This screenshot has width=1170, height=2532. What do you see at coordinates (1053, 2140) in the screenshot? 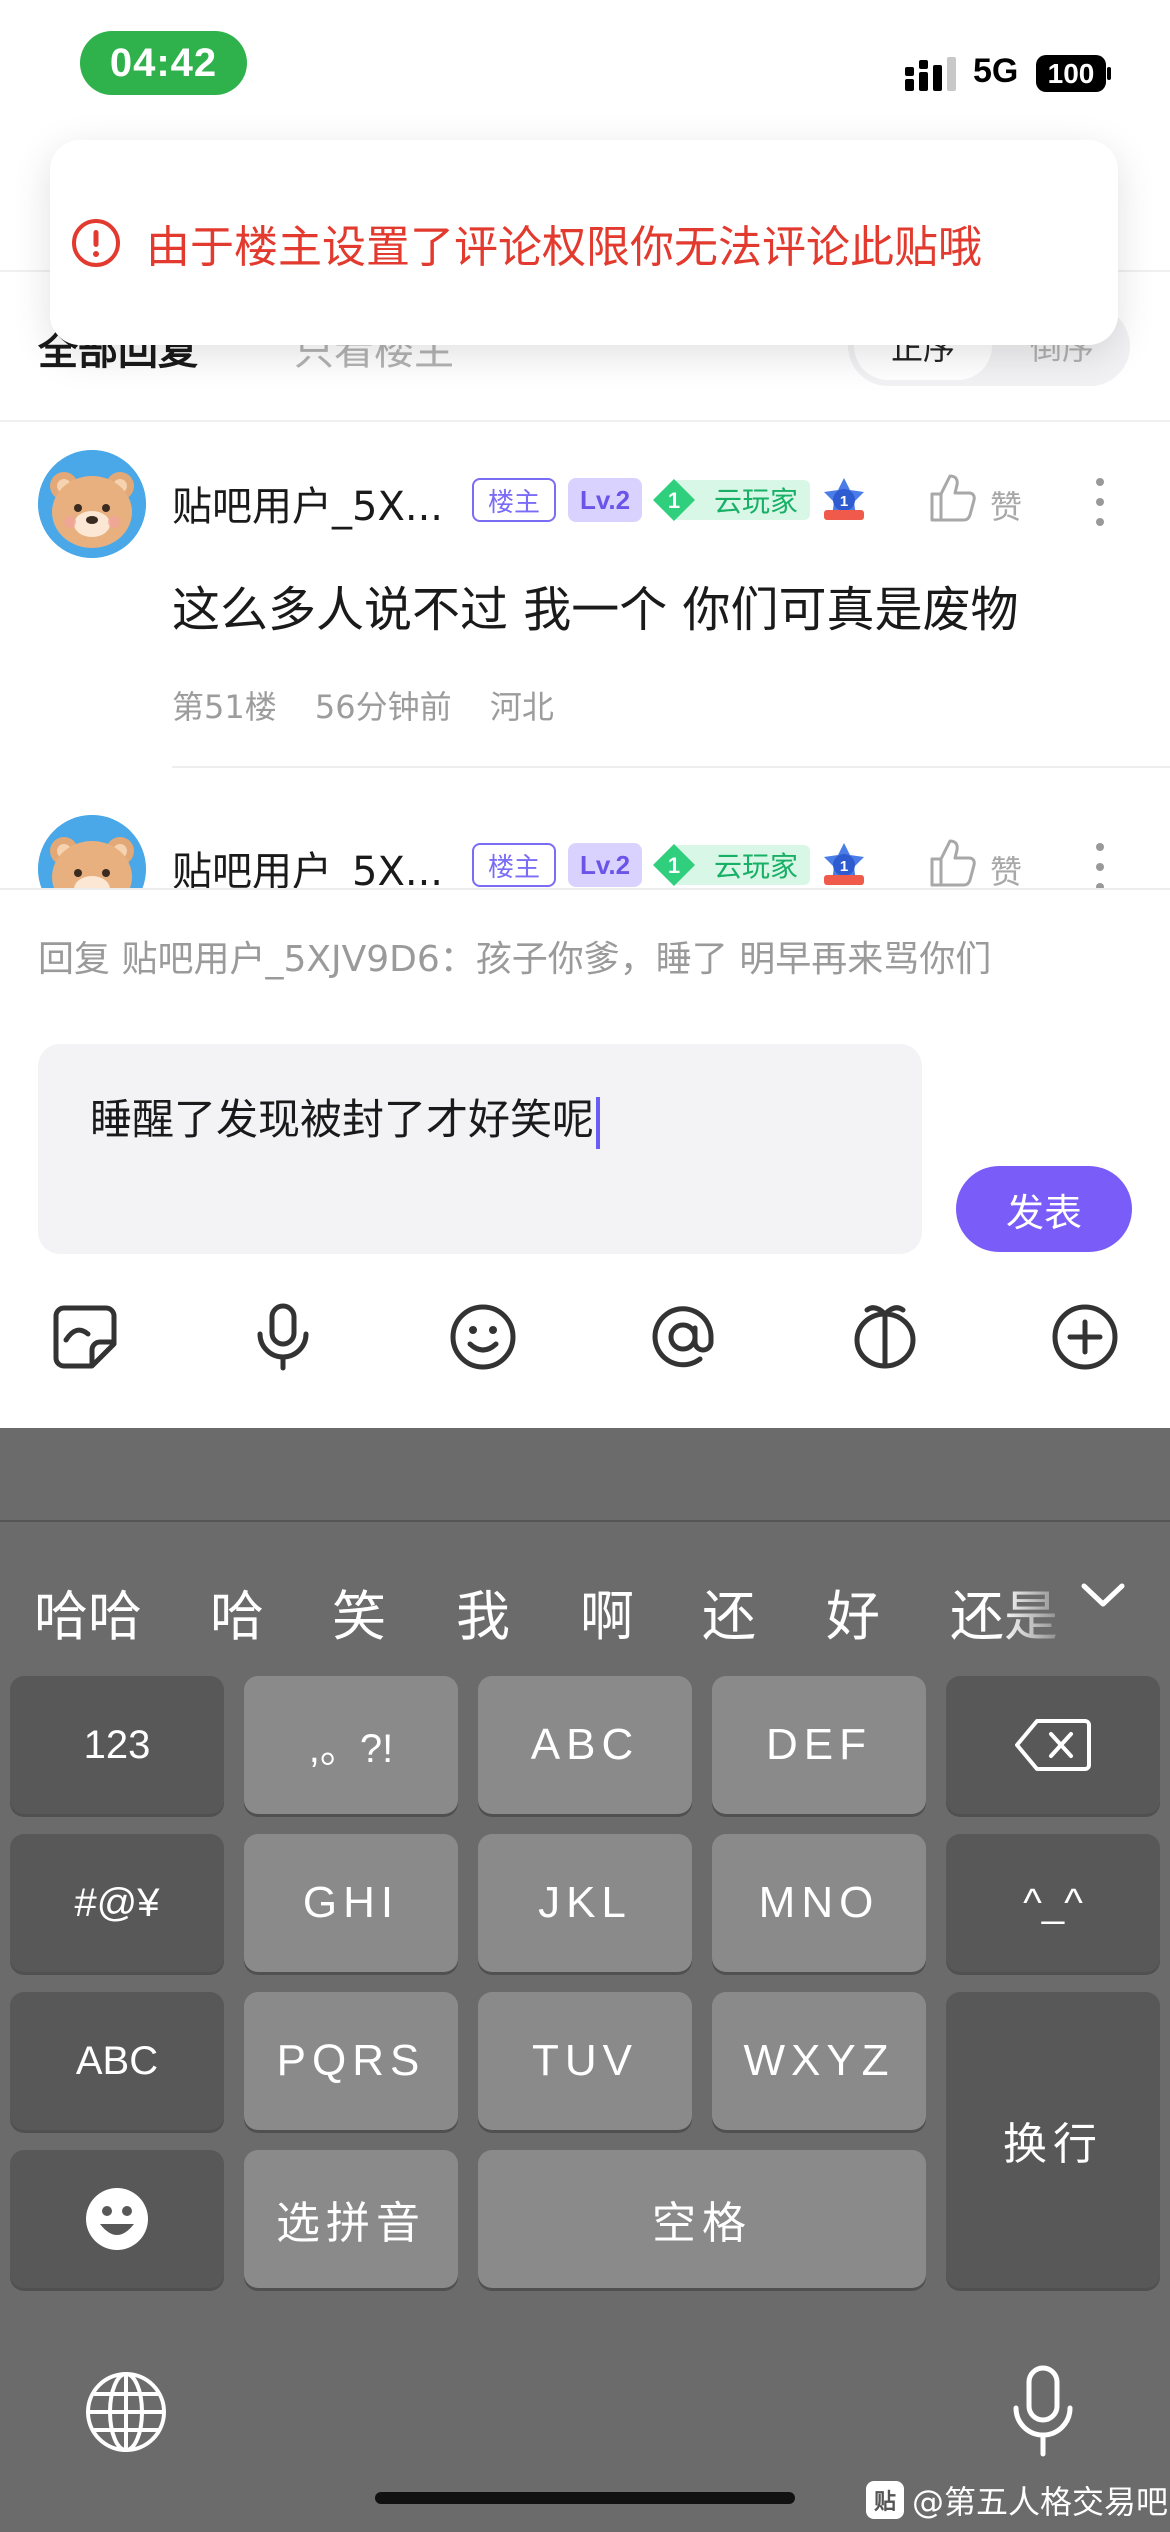
I see `return-key: 换行` at bounding box center [1053, 2140].